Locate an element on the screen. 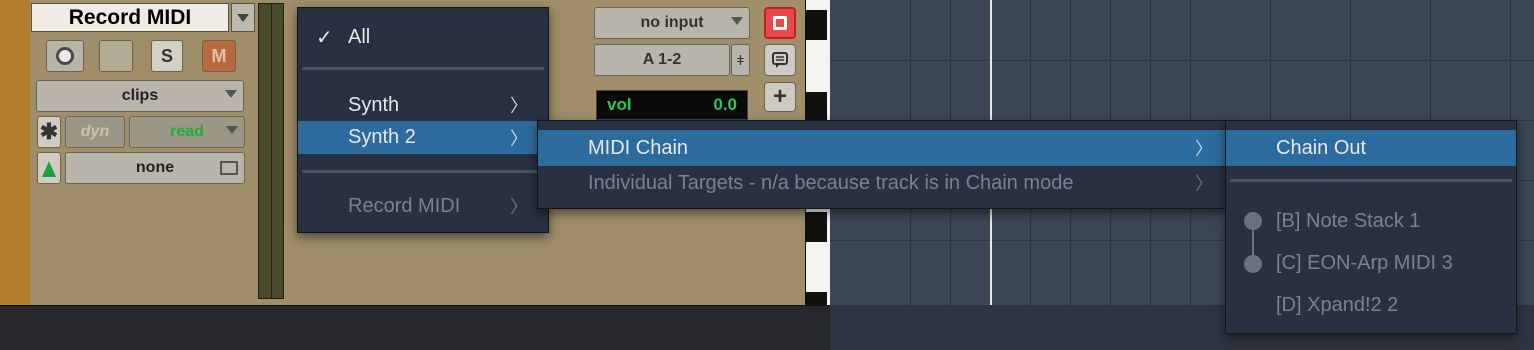 This screenshot has height=350, width=1534. menu-item-xpand: [D] Xpand!2 2 is located at coordinates (1371, 305).